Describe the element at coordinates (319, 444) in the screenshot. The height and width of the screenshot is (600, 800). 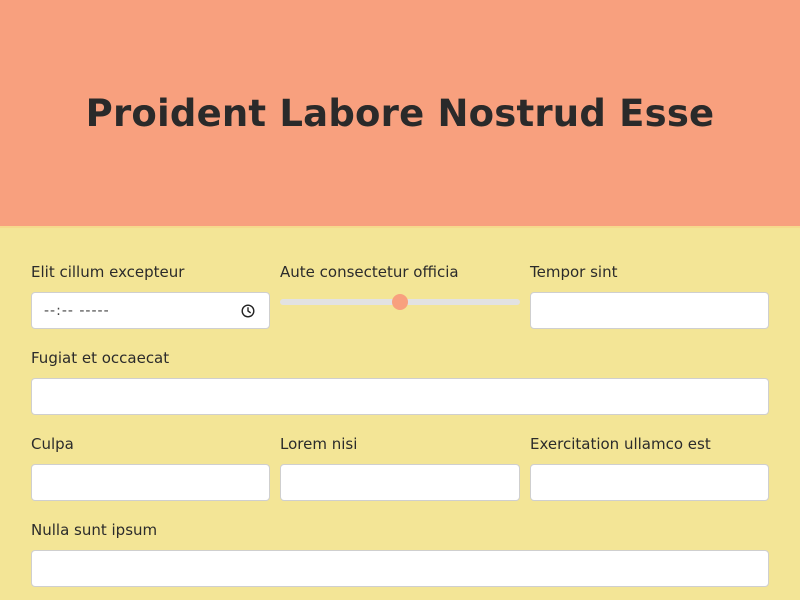
I see `lorem-label: Lorem nisi` at that location.